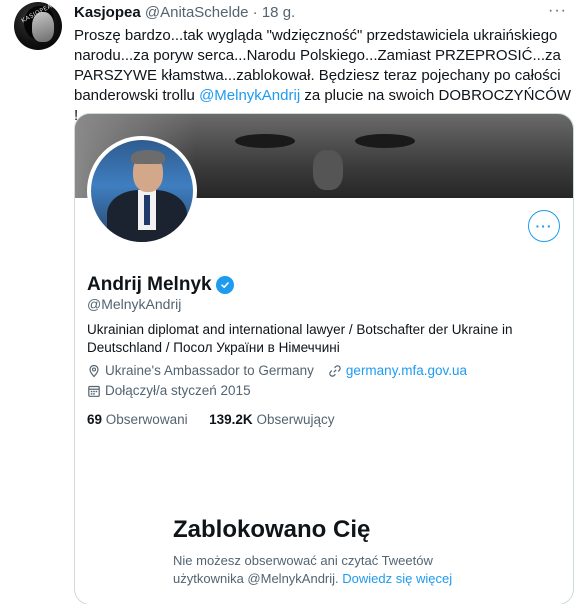 The width and height of the screenshot is (583, 604). What do you see at coordinates (544, 226) in the screenshot?
I see `profile-more-button: ···` at bounding box center [544, 226].